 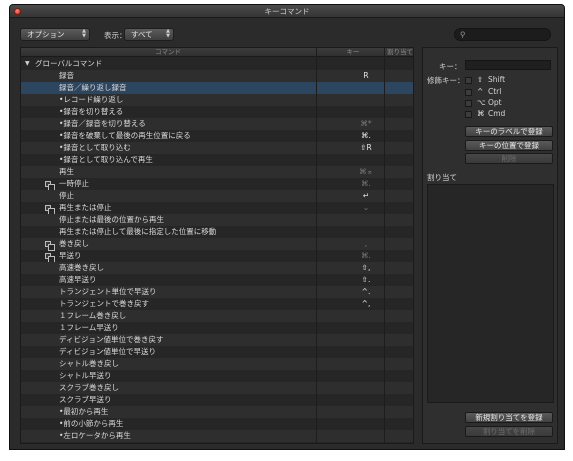 What do you see at coordinates (481, 102) in the screenshot?
I see `opt-symbol: ⌥` at bounding box center [481, 102].